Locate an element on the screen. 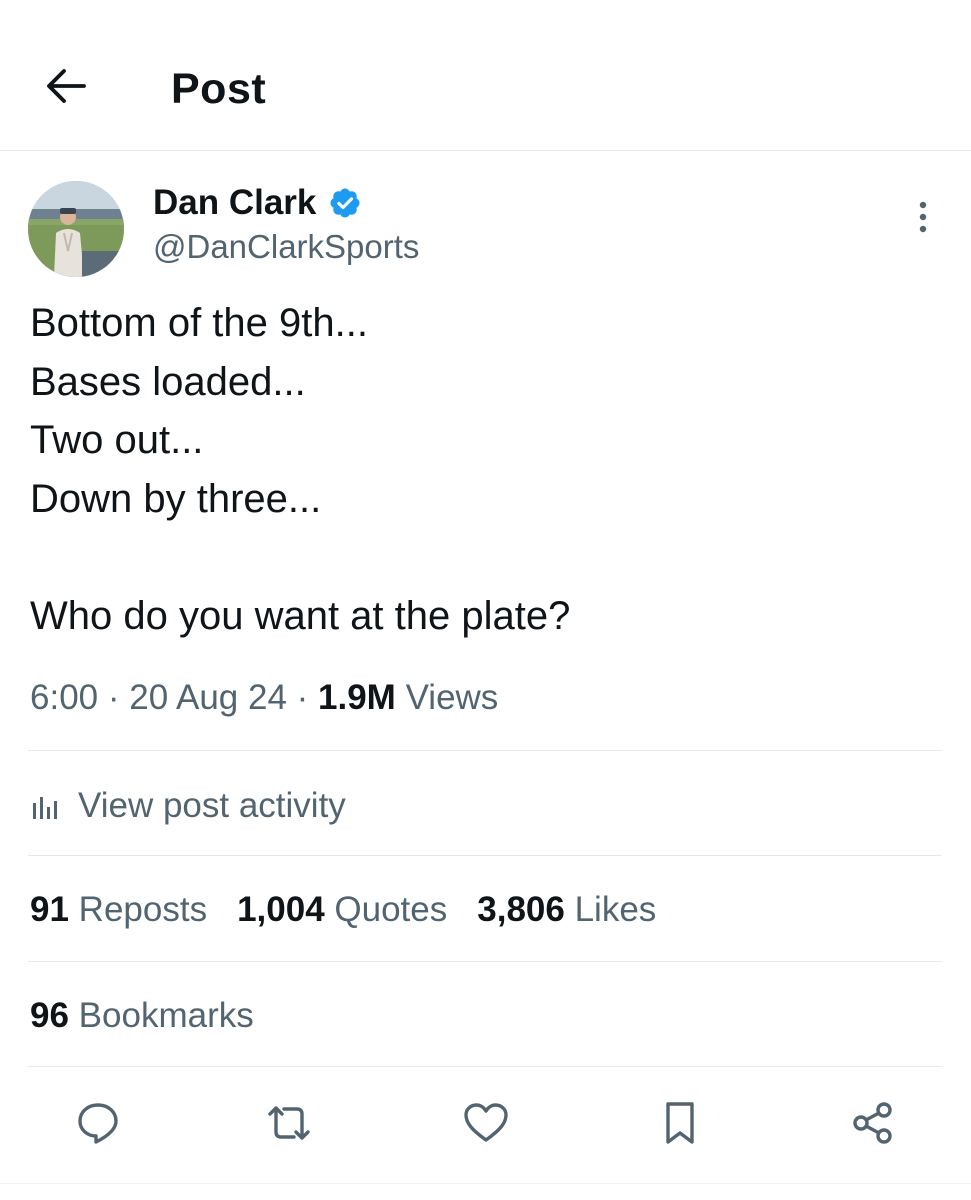 This screenshot has width=971, height=1200. repost-button is located at coordinates (289, 1125).